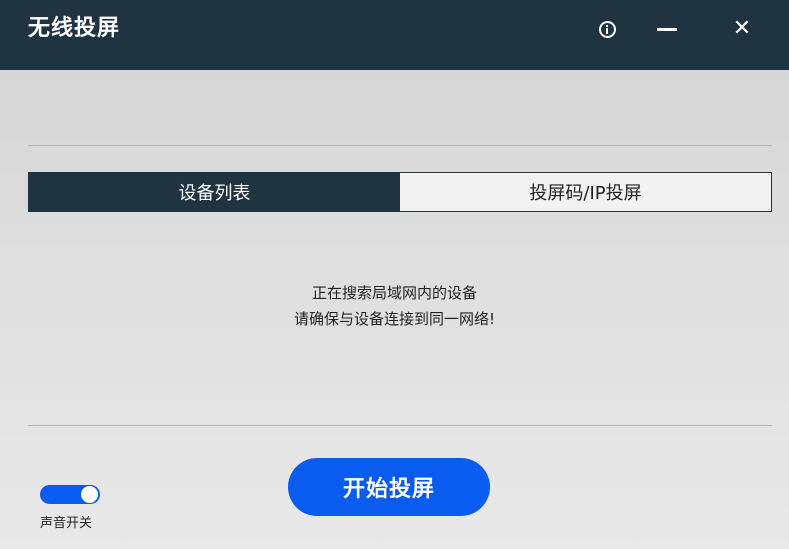  Describe the element at coordinates (400, 145) in the screenshot. I see `top-divider` at that location.